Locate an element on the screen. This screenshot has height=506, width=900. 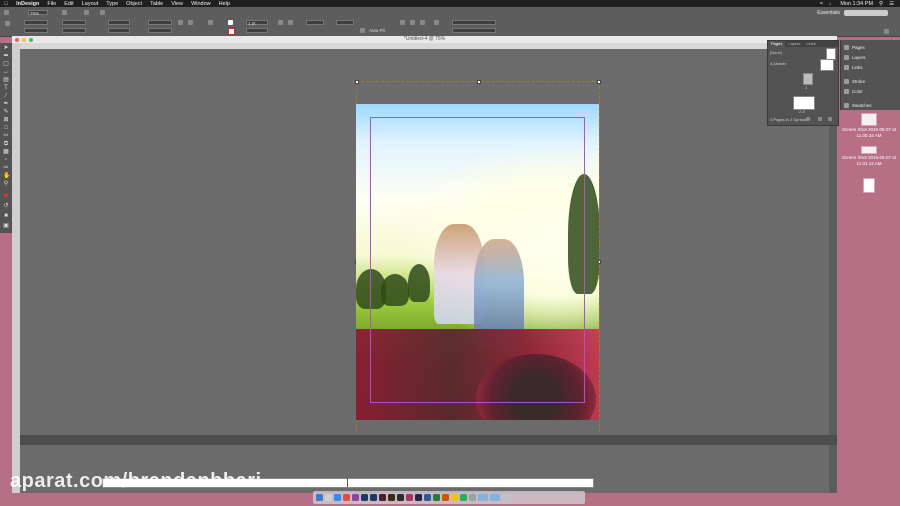
panel-menu-icon is located at coordinates (886, 31).